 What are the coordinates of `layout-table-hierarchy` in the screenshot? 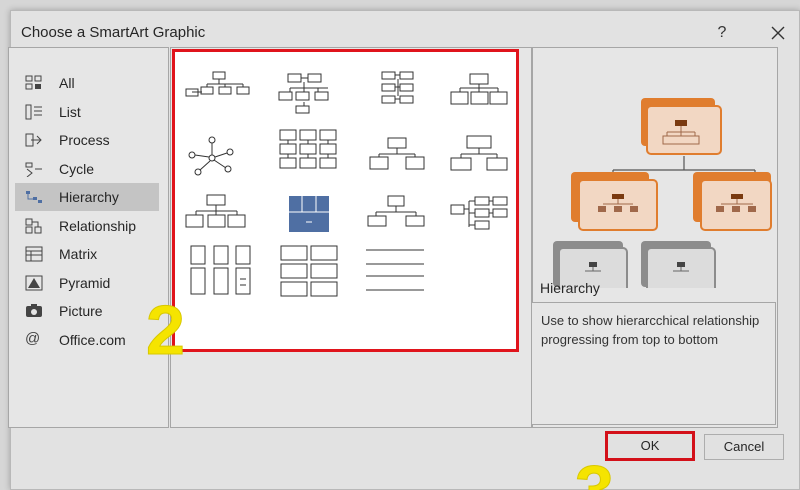 It's located at (309, 150).